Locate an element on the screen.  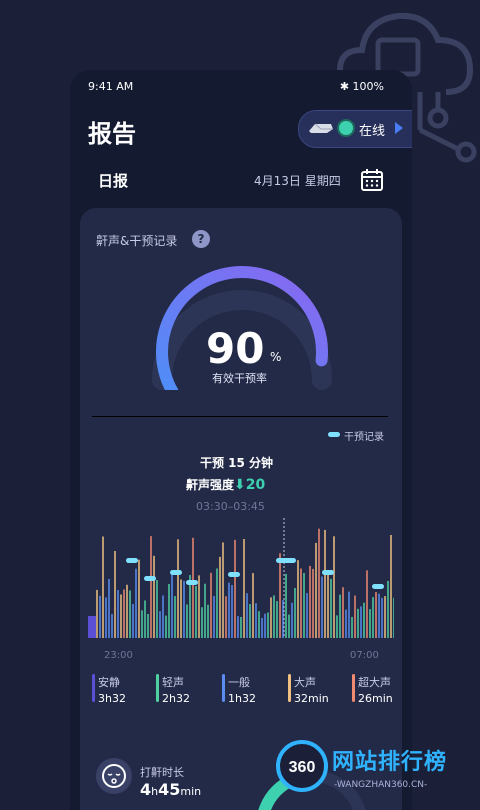
stat-label: 一般 is located at coordinates (239, 682).